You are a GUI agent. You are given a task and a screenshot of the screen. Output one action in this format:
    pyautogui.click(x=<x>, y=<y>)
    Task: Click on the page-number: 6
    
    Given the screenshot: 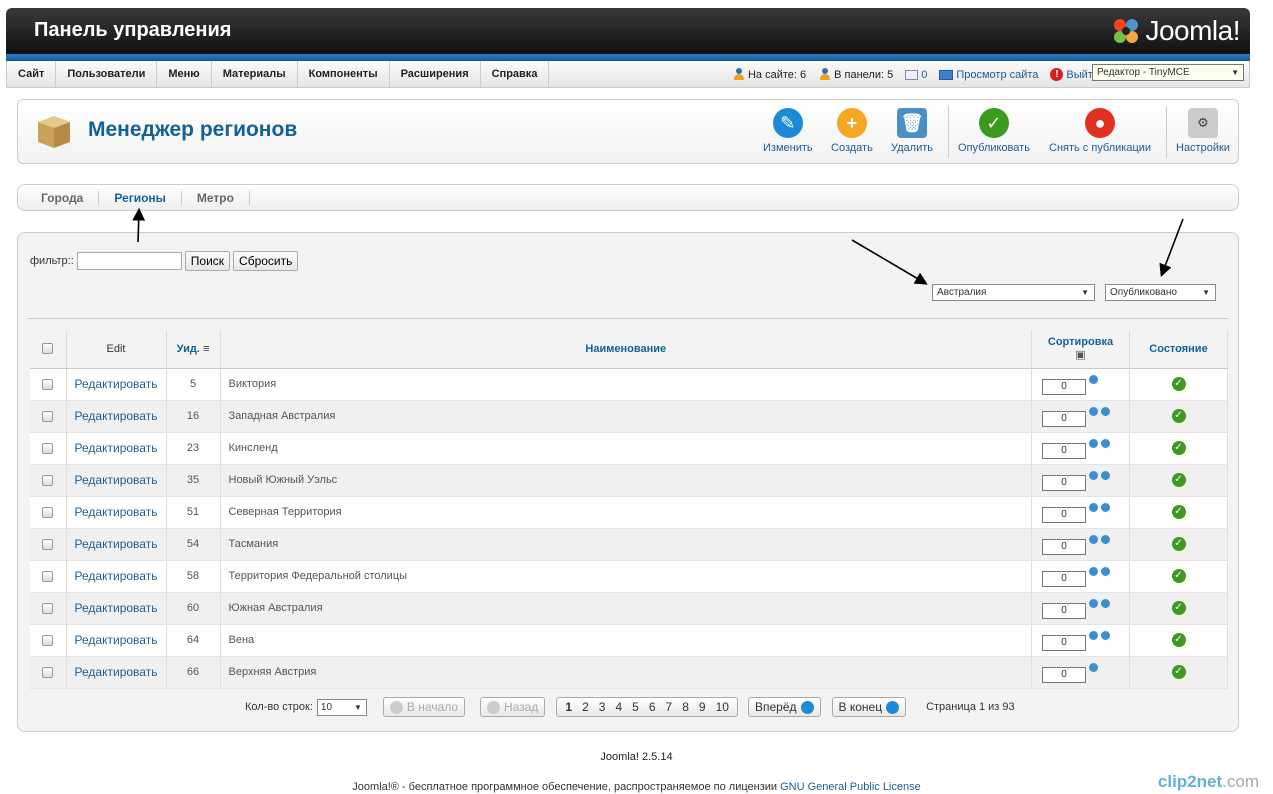 What is the action you would take?
    pyautogui.click(x=652, y=707)
    